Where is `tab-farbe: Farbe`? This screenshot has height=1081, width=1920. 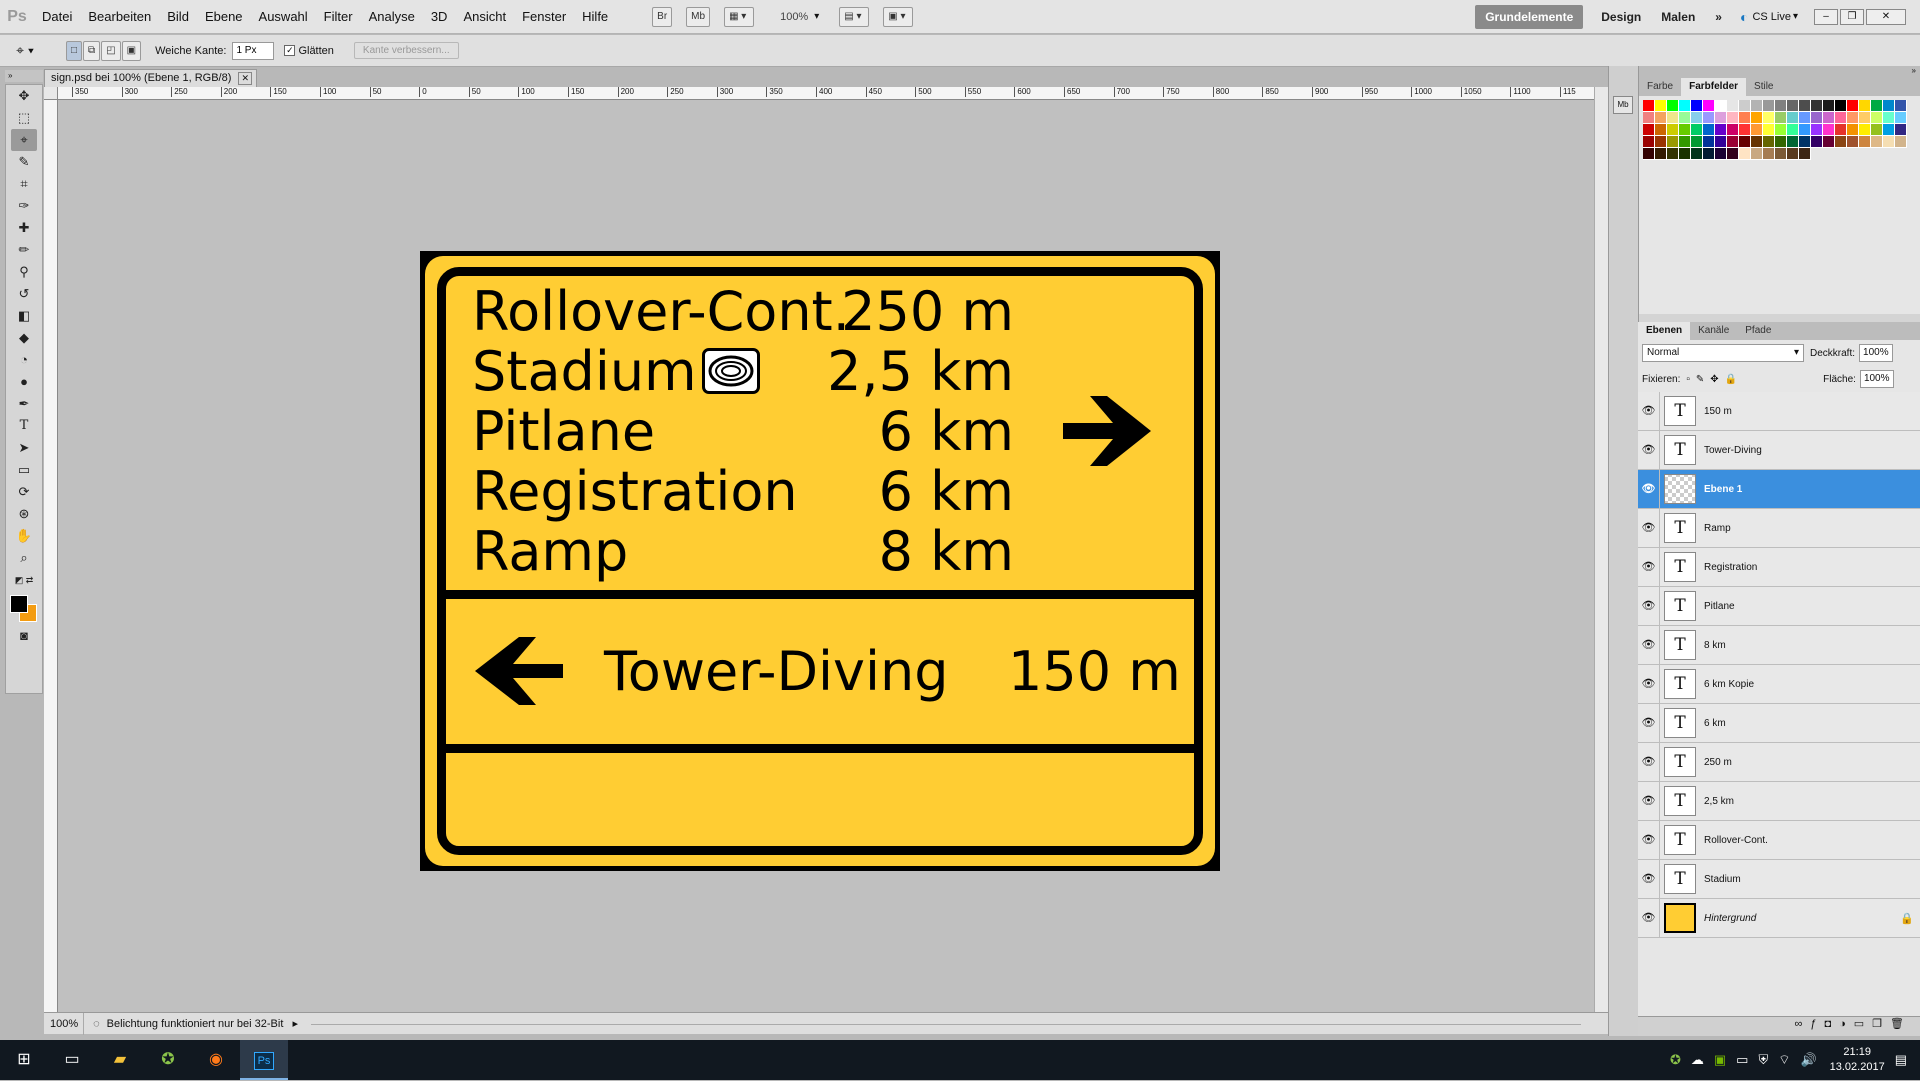 tab-farbe: Farbe is located at coordinates (1660, 87).